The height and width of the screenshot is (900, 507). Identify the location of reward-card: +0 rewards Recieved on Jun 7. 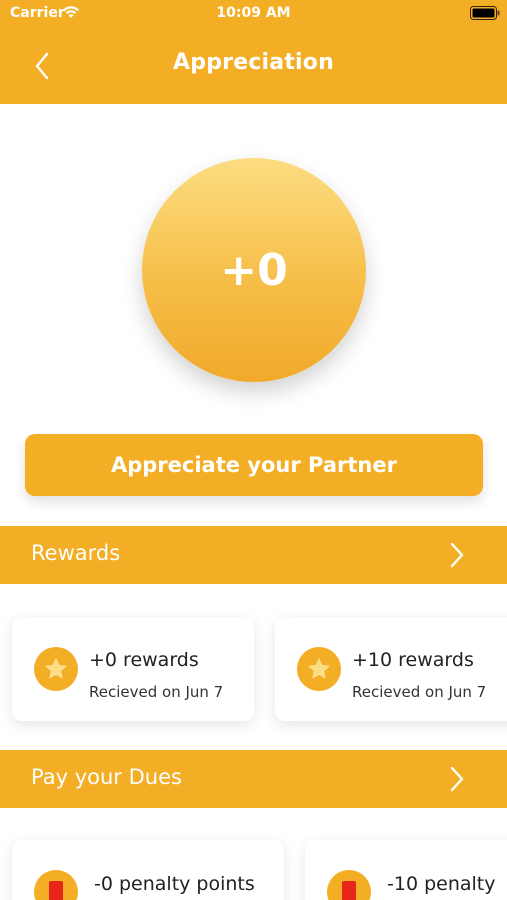
(133, 669).